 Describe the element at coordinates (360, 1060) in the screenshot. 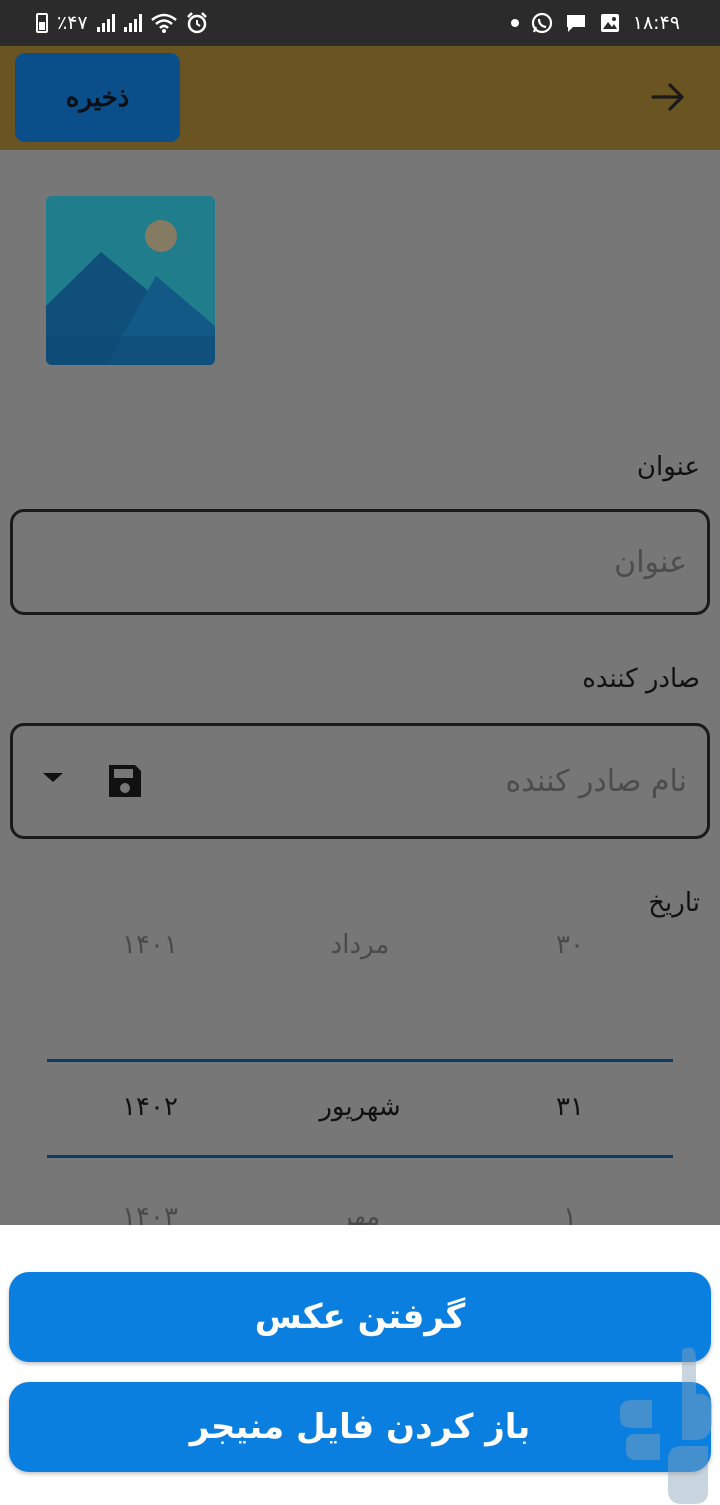

I see `picker-top-divider` at that location.